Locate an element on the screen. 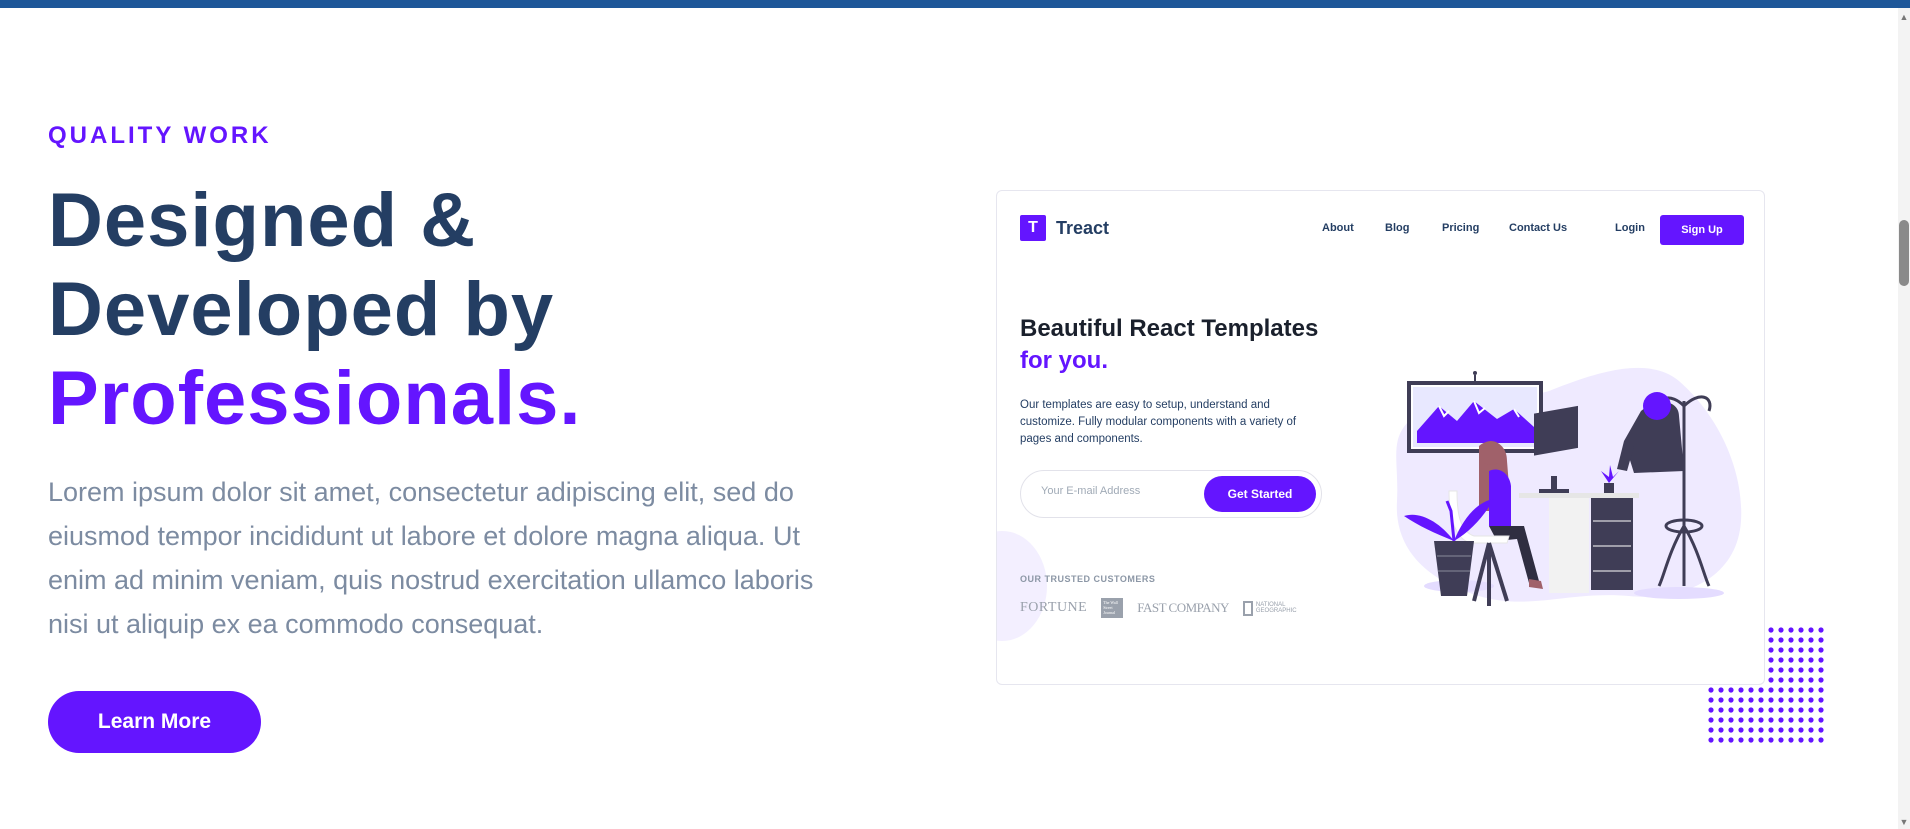 This screenshot has width=1910, height=829. preview-title-main: Beautiful React Templates is located at coordinates (1169, 328).